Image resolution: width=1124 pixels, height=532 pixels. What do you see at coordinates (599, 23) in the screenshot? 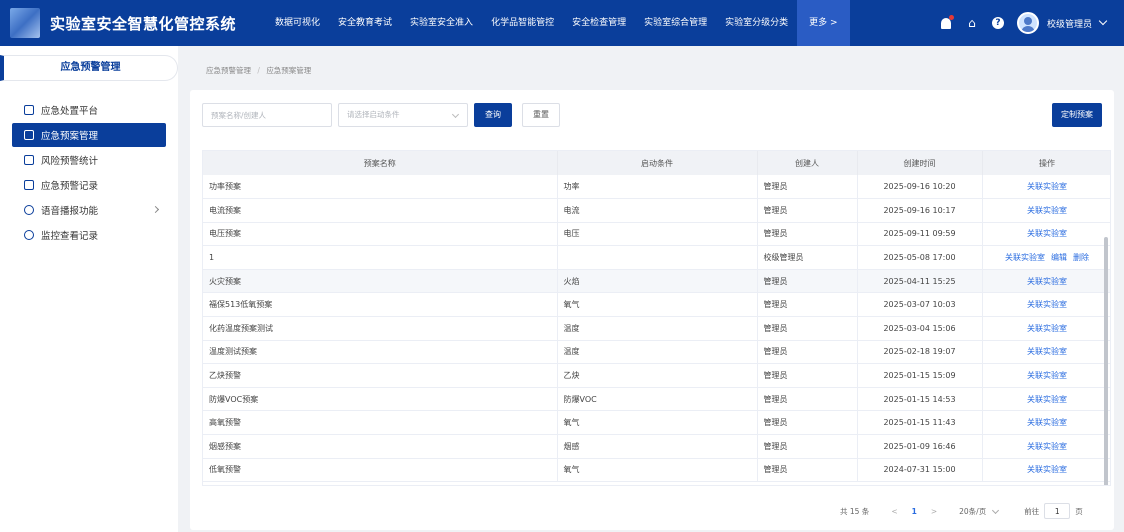
I see `nav-item-safety-inspection: 安全检查管理` at bounding box center [599, 23].